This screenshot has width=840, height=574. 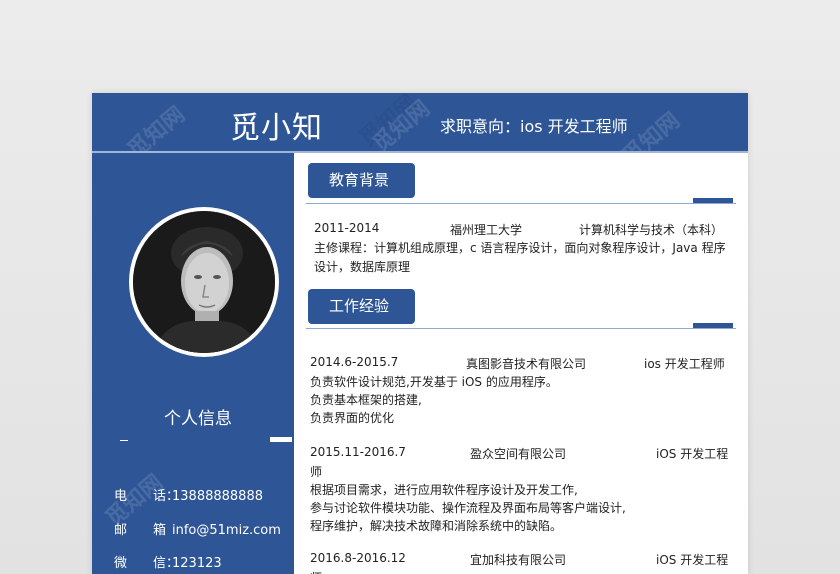 What do you see at coordinates (358, 452) in the screenshot?
I see `job-period: 2015.11-2016.7` at bounding box center [358, 452].